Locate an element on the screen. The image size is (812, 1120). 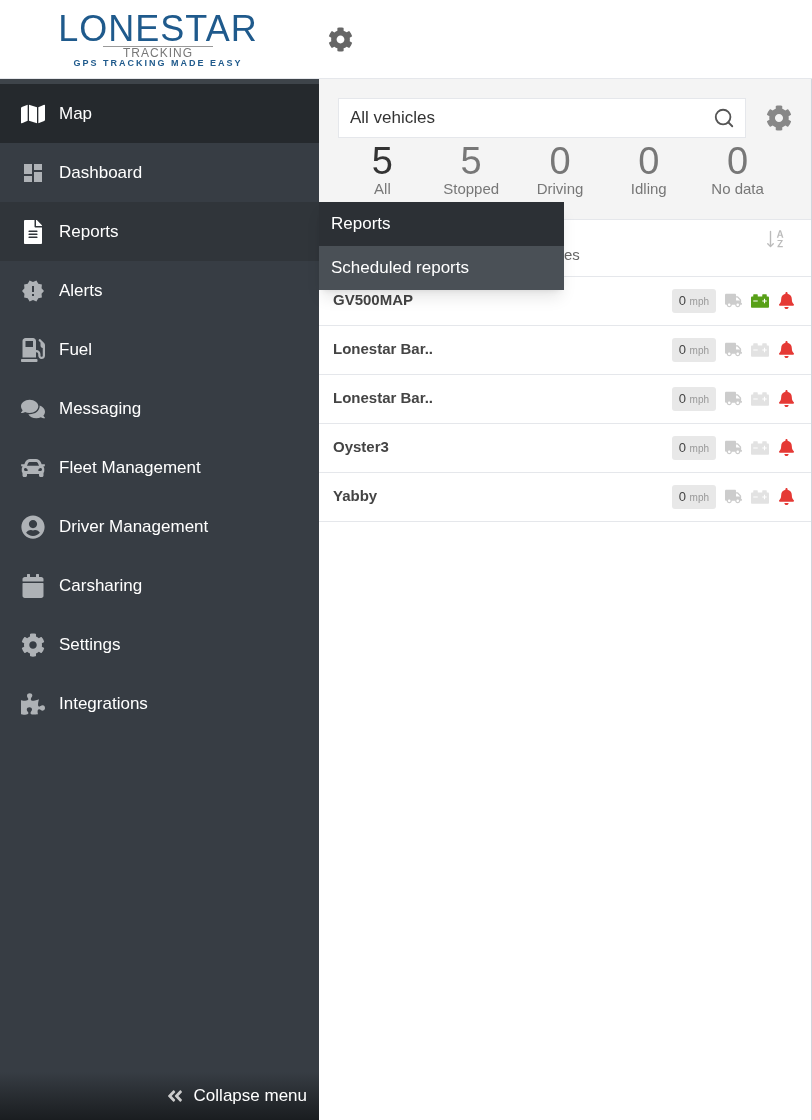
logo-tagline: GPS TRACKING MADE EASY is located at coordinates (158, 63).